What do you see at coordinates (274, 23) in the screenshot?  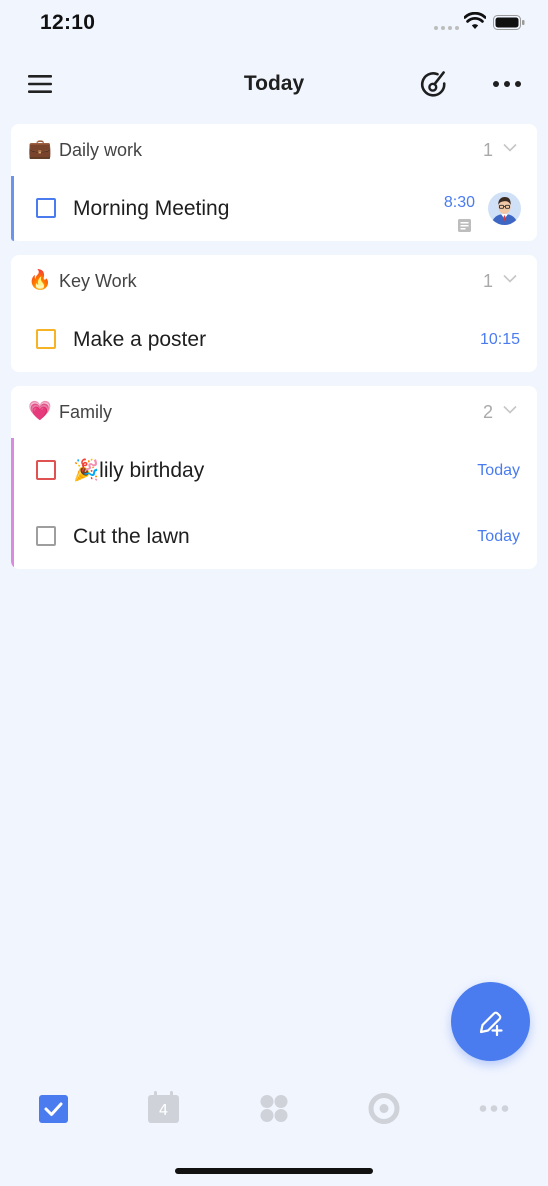 I see `status-bar: 12:10` at bounding box center [274, 23].